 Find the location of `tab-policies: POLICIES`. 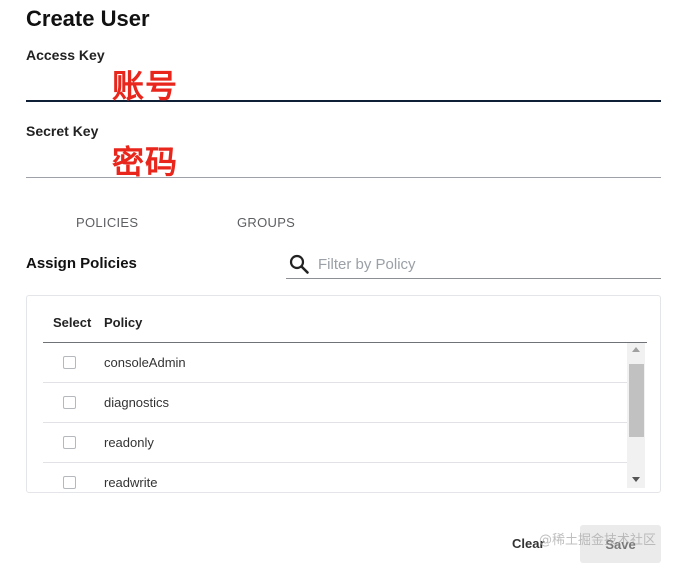

tab-policies: POLICIES is located at coordinates (107, 222).